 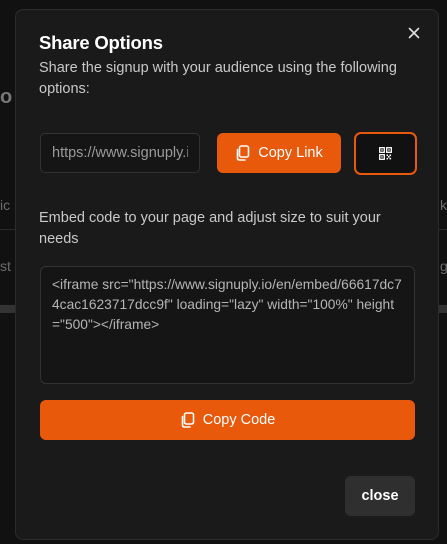 What do you see at coordinates (443, 205) in the screenshot?
I see `background-text-fragment: k` at bounding box center [443, 205].